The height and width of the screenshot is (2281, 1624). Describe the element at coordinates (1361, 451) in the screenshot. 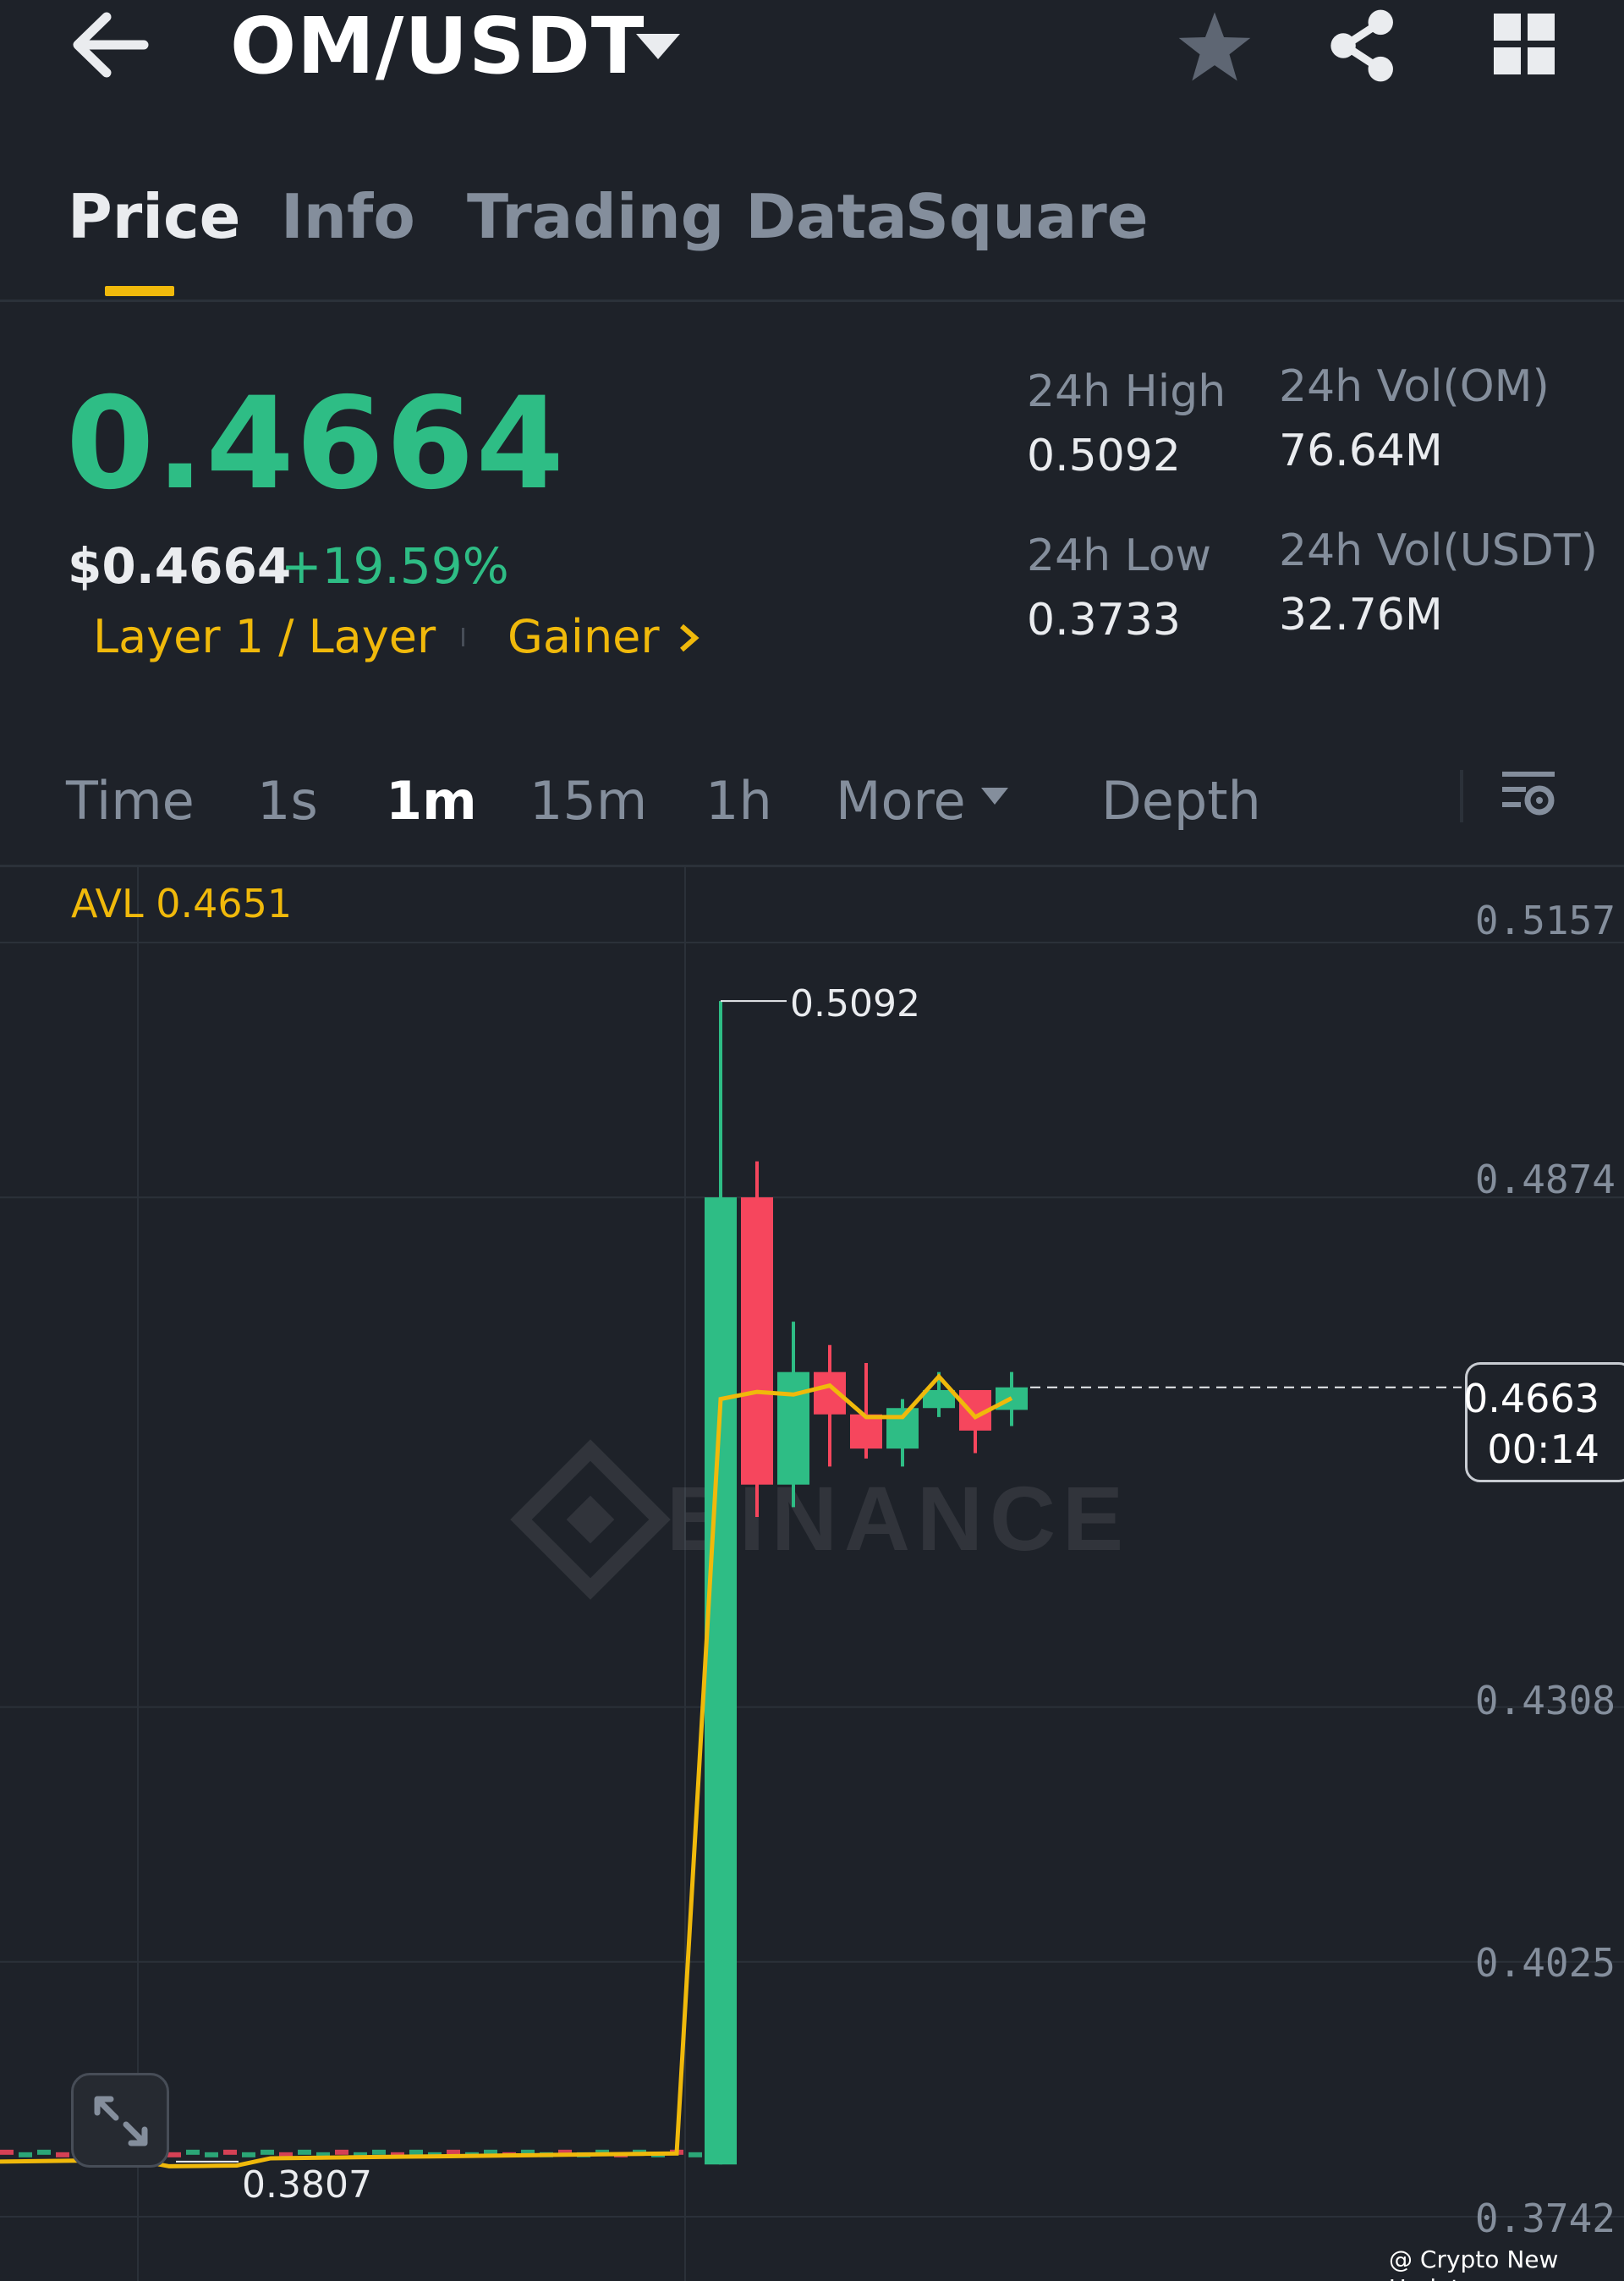

I see `vol-base-value: 76.64M` at that location.